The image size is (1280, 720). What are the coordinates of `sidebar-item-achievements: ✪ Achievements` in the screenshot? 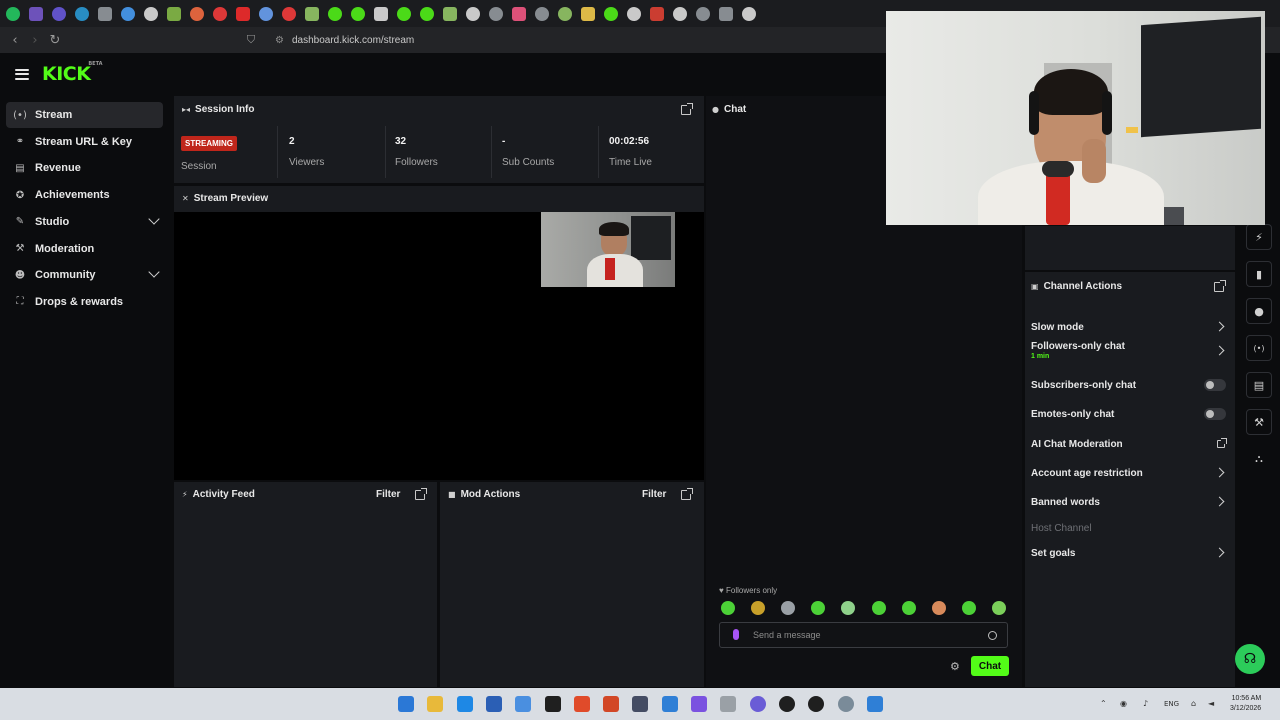 It's located at (84, 195).